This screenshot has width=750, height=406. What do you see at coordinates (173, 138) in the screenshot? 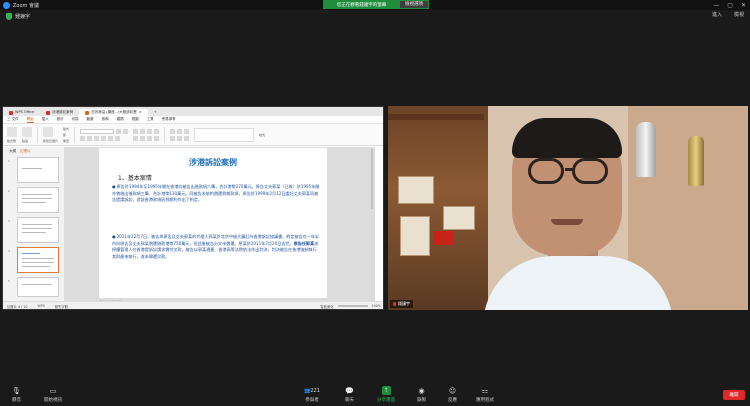
I see `fill-icon` at bounding box center [173, 138].